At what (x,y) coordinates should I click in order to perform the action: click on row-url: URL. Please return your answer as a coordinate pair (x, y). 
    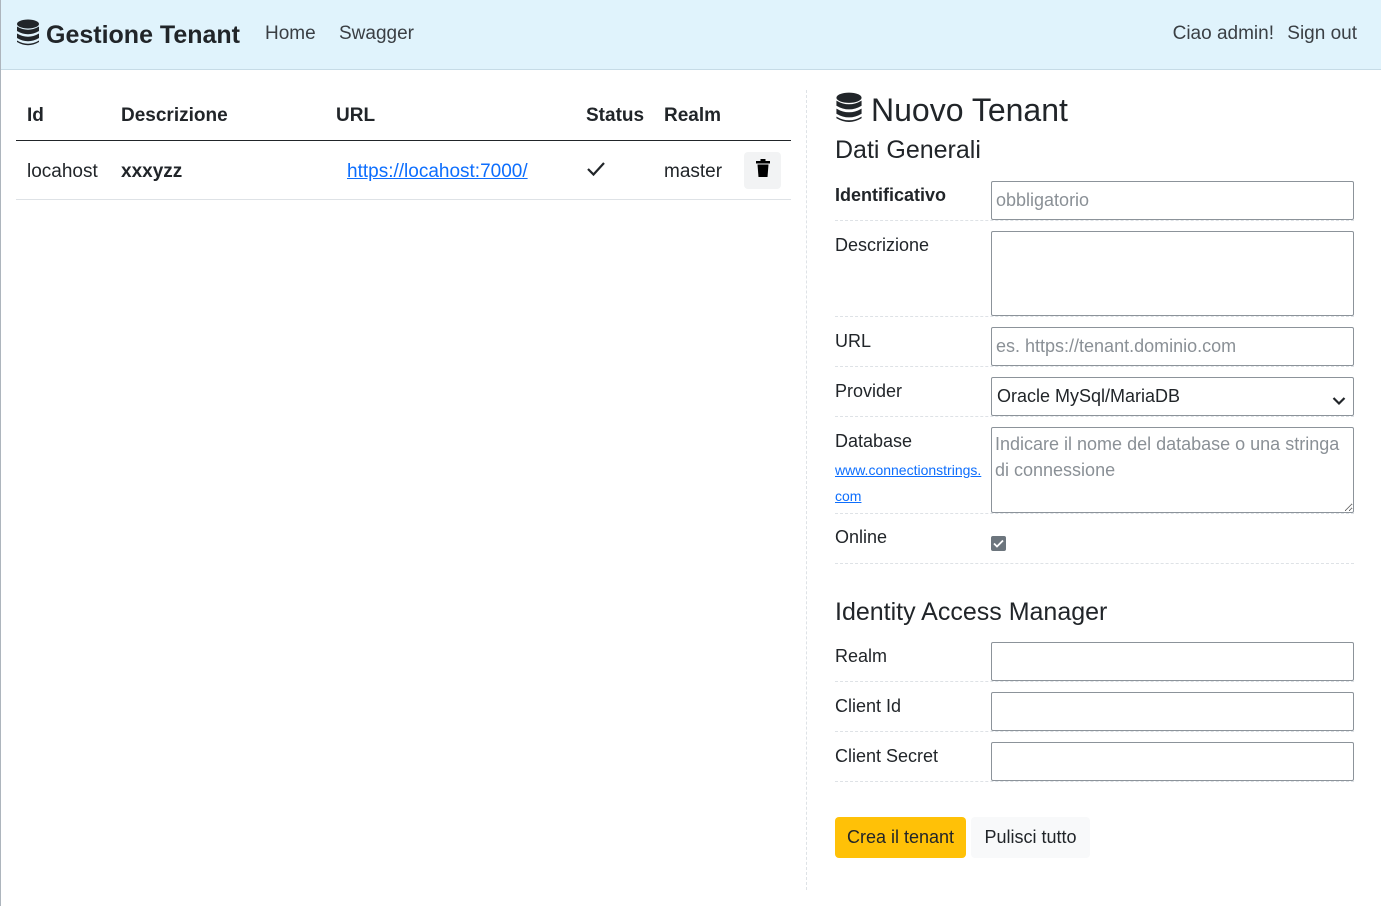
    Looking at the image, I should click on (1094, 347).